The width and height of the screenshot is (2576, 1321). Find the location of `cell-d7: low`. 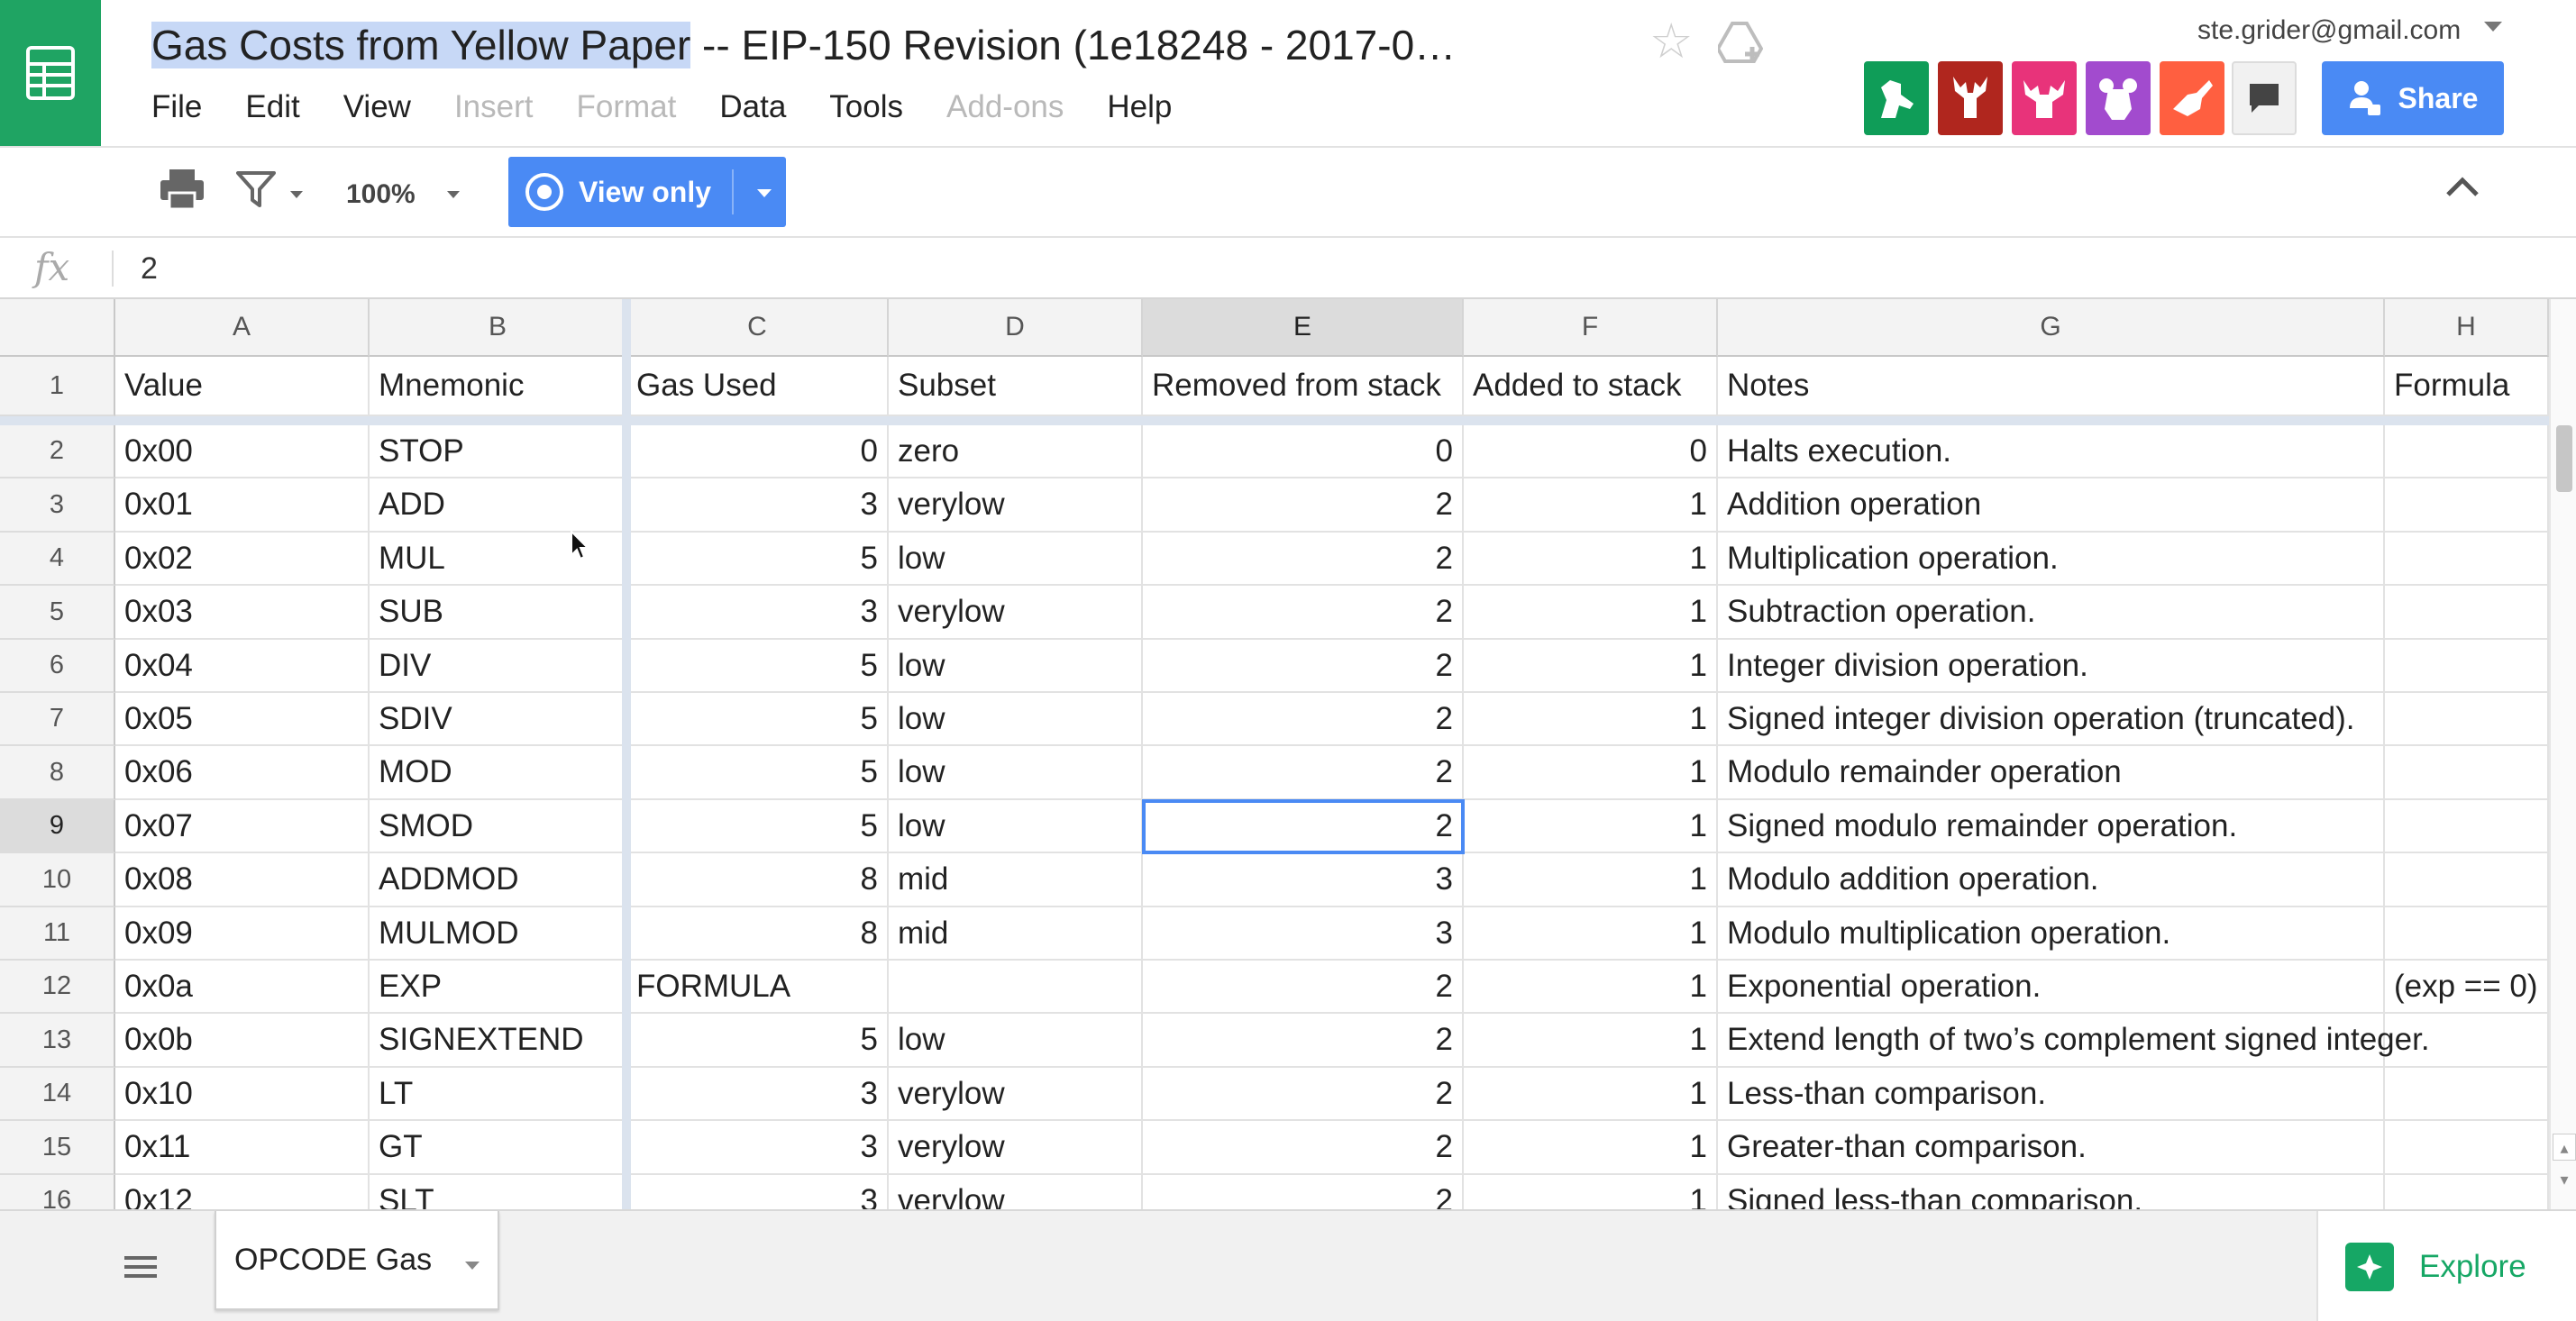

cell-d7: low is located at coordinates (1016, 720).